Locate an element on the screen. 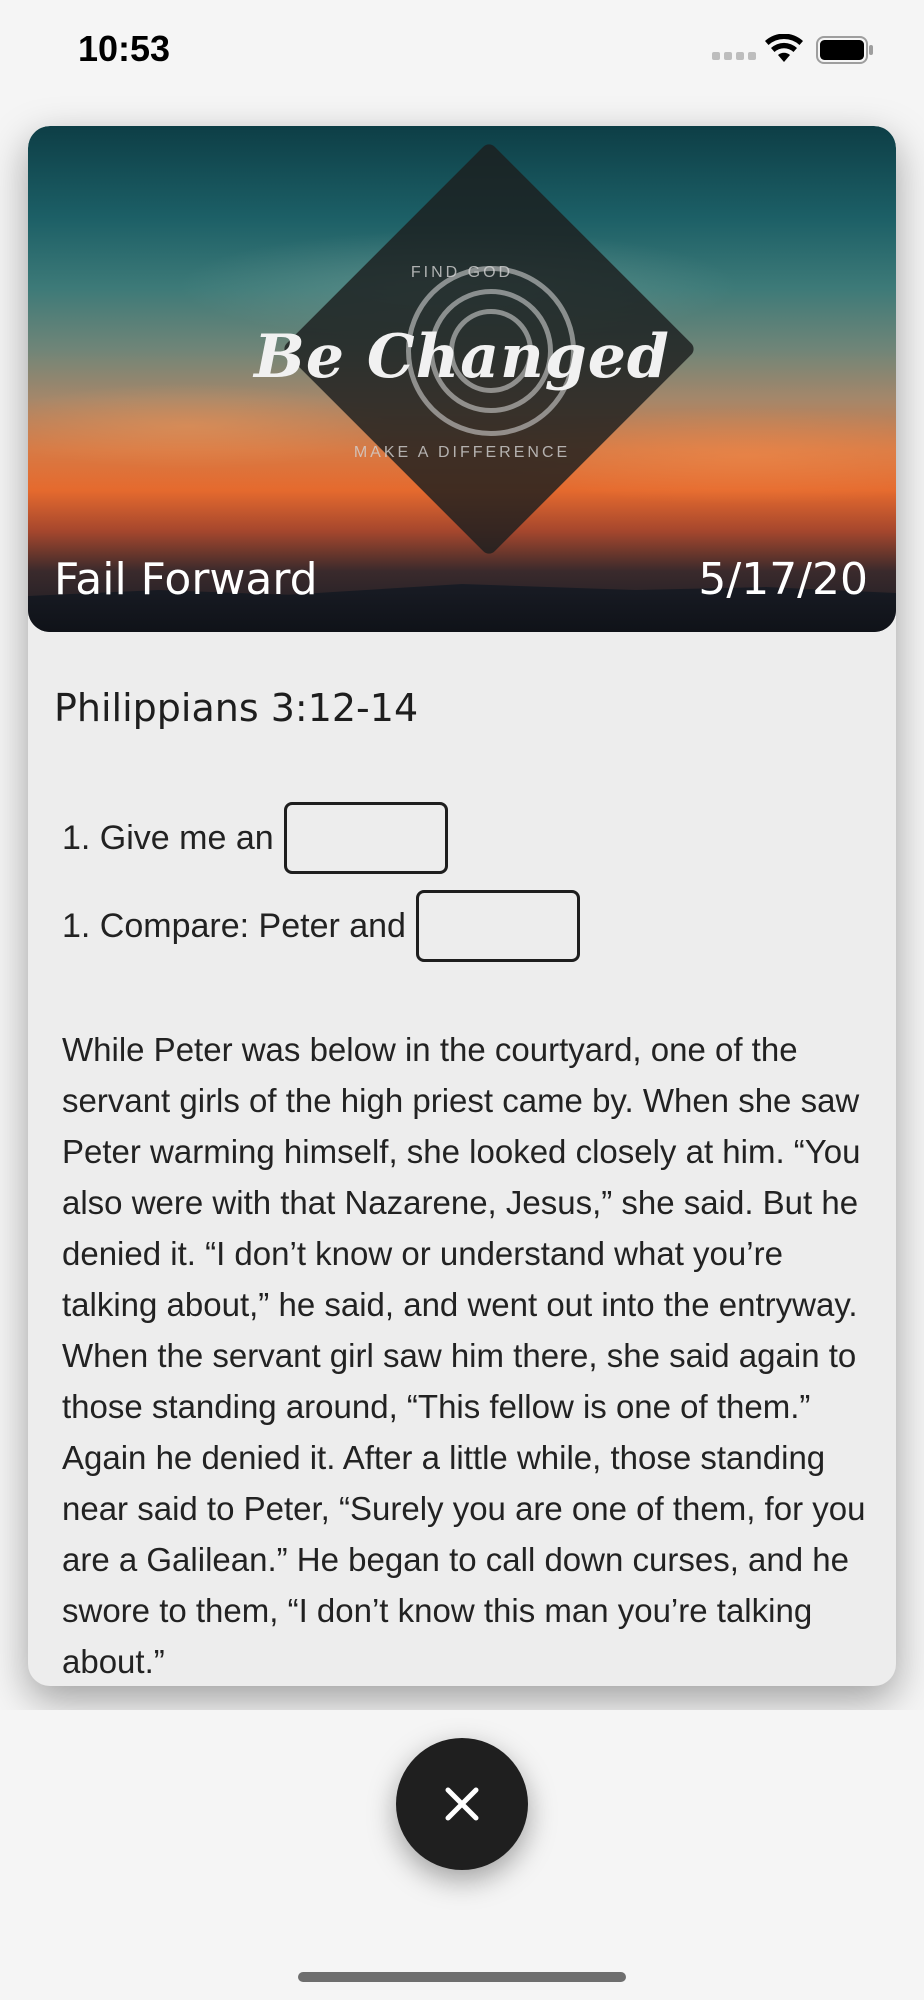 The height and width of the screenshot is (2000, 924). home-indicator is located at coordinates (462, 1977).